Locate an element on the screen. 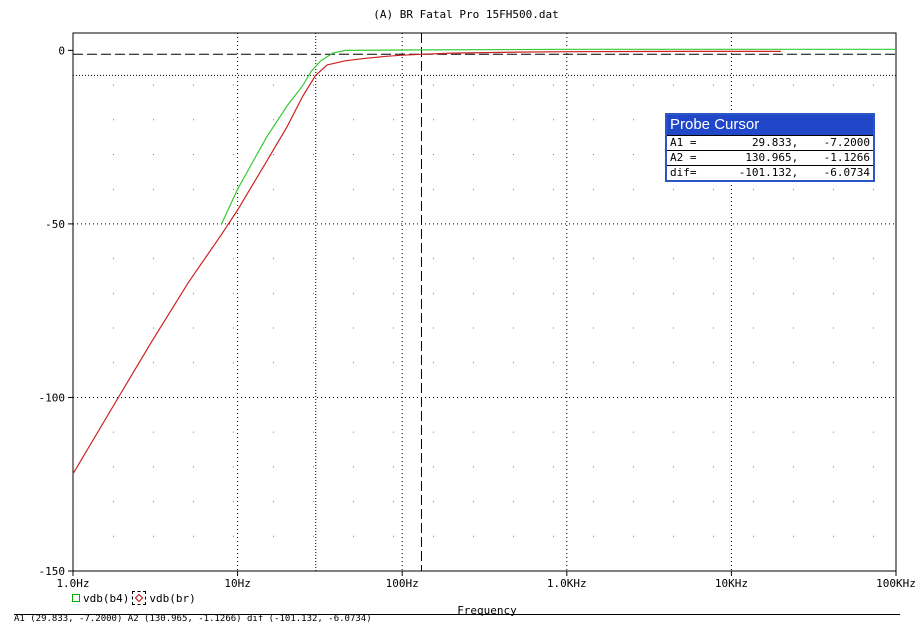 The width and height of the screenshot is (917, 623). probe-row-a1: A1 = 29.833, -7.2000 is located at coordinates (770, 143).